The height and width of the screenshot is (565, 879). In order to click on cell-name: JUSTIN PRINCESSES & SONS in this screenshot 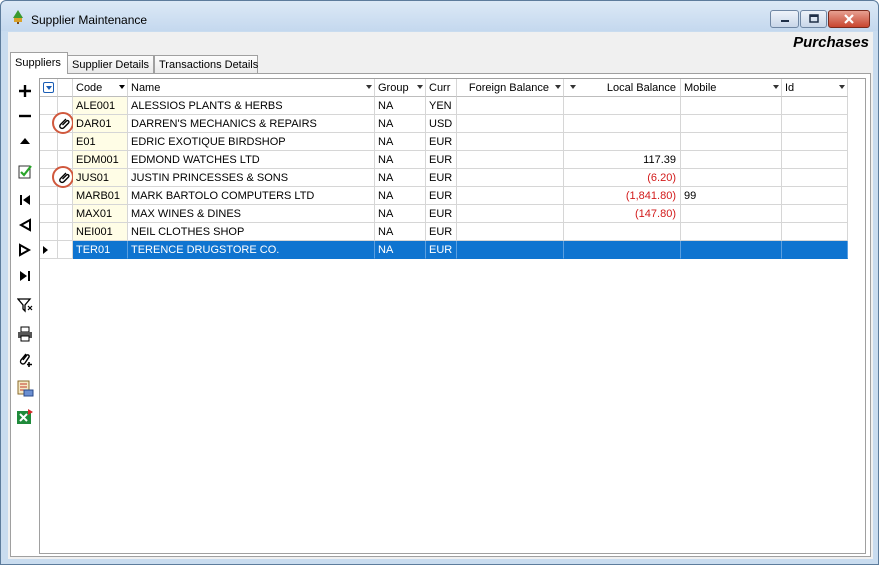, I will do `click(251, 178)`.